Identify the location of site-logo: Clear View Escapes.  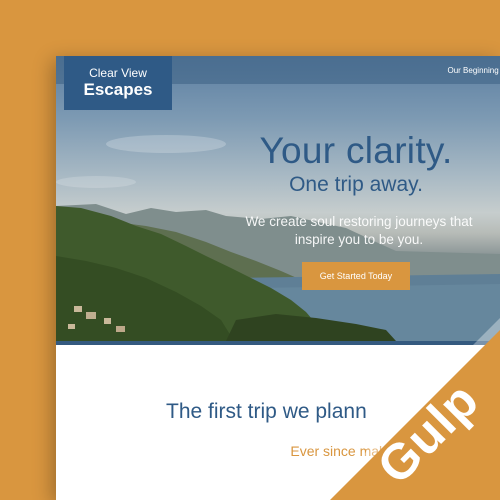
(118, 83).